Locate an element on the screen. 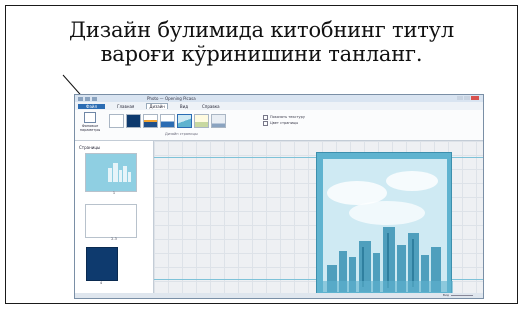  window-title: Photo — Opening Picasa is located at coordinates (171, 98).